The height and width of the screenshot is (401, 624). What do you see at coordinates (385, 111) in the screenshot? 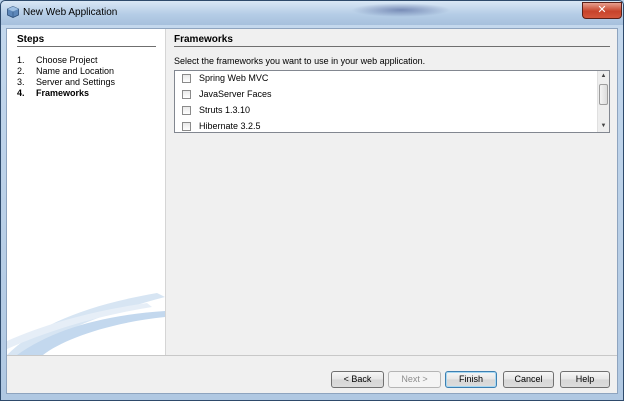
I see `framework-item-struts: Struts 1.3.10` at bounding box center [385, 111].